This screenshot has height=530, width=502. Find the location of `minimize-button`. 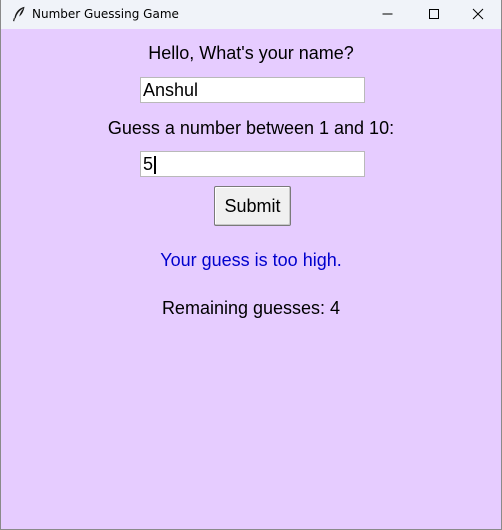

minimize-button is located at coordinates (388, 14).